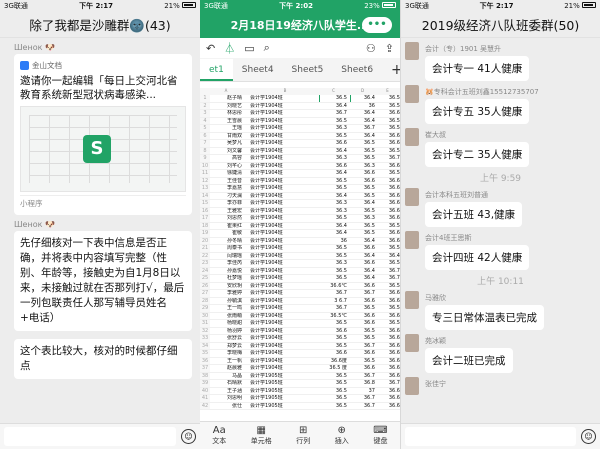 This screenshot has width=600, height=449. I want to click on table-cell: 徐婕清, so click(227, 173).